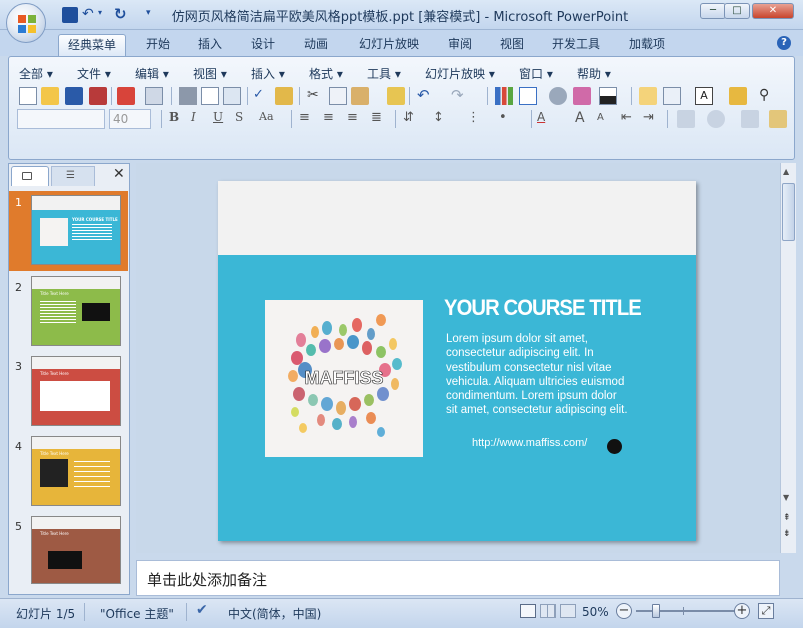  Describe the element at coordinates (202, 610) in the screenshot. I see `spellcheck-status-icon: ✔` at that location.